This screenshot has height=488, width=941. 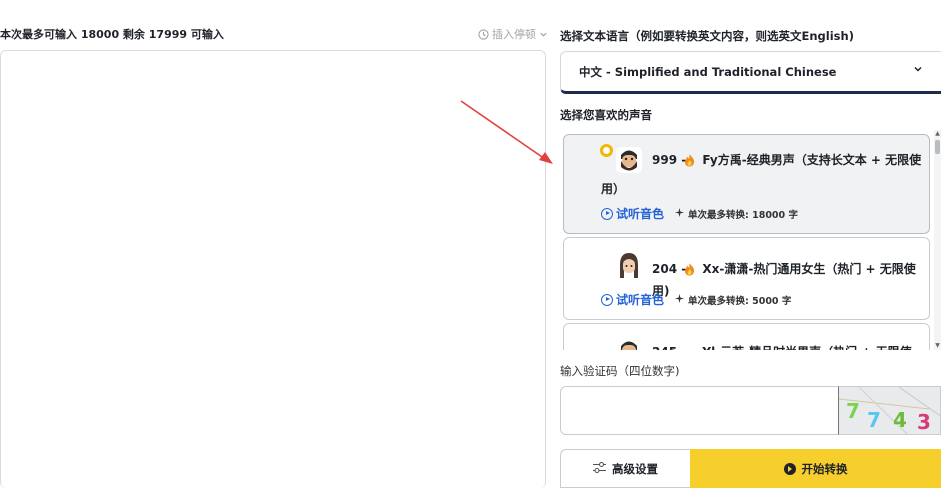 What do you see at coordinates (937, 240) in the screenshot?
I see `voice-list-scrollbar: ▲ ▼` at bounding box center [937, 240].